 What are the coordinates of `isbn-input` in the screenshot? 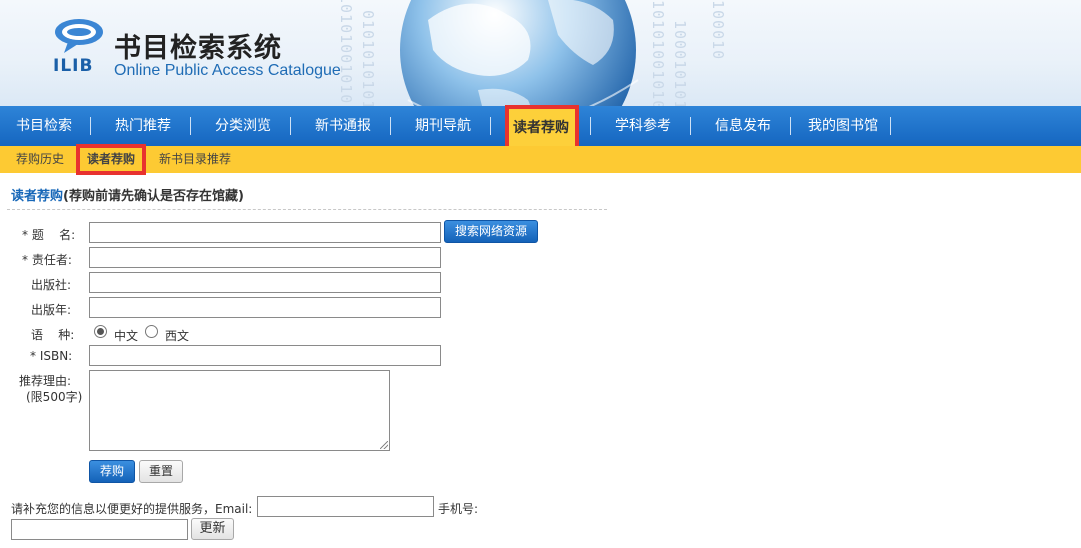 It's located at (265, 355).